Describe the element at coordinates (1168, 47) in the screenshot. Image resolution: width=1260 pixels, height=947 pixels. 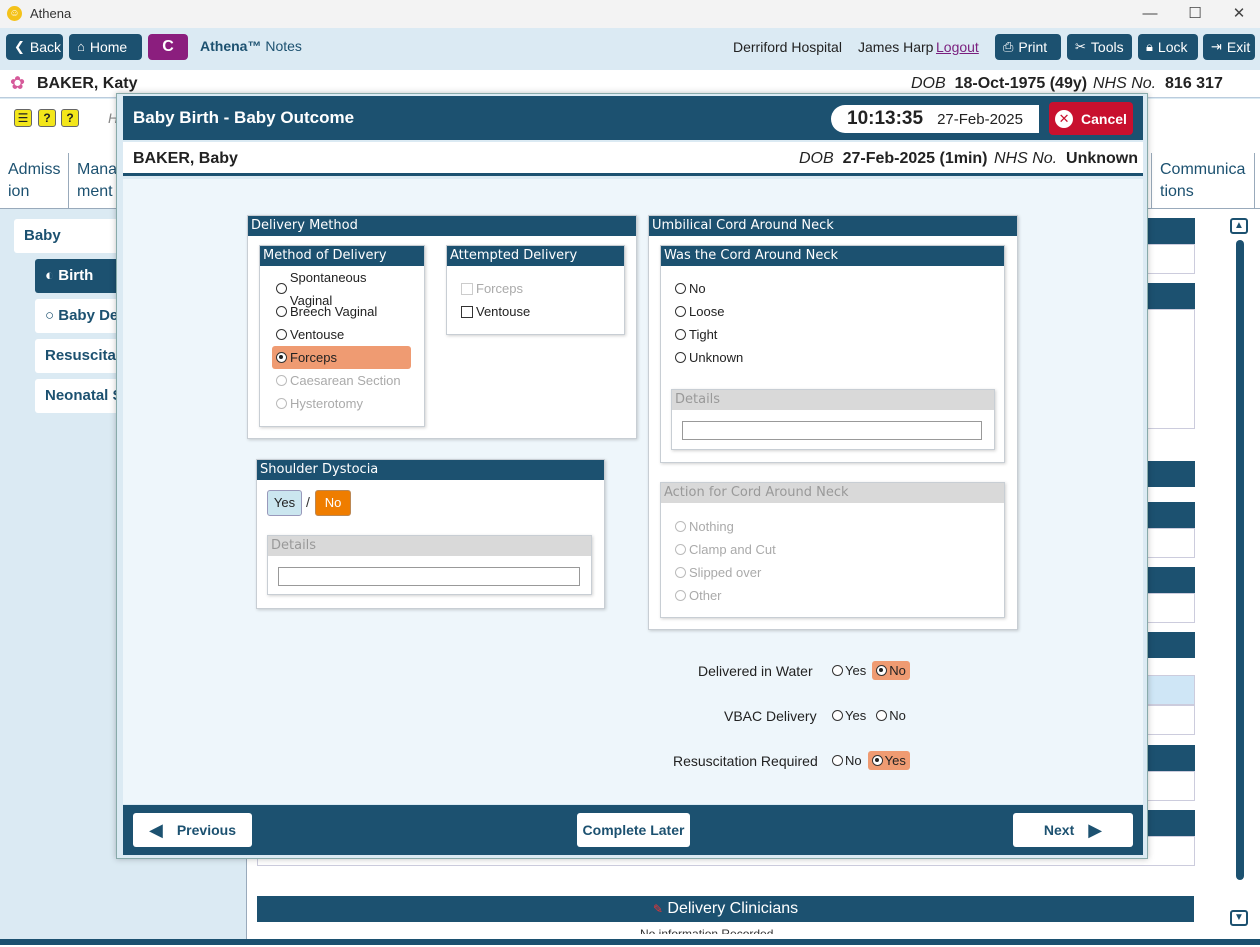
I see `lock-button: 🔒︎ Lock` at that location.